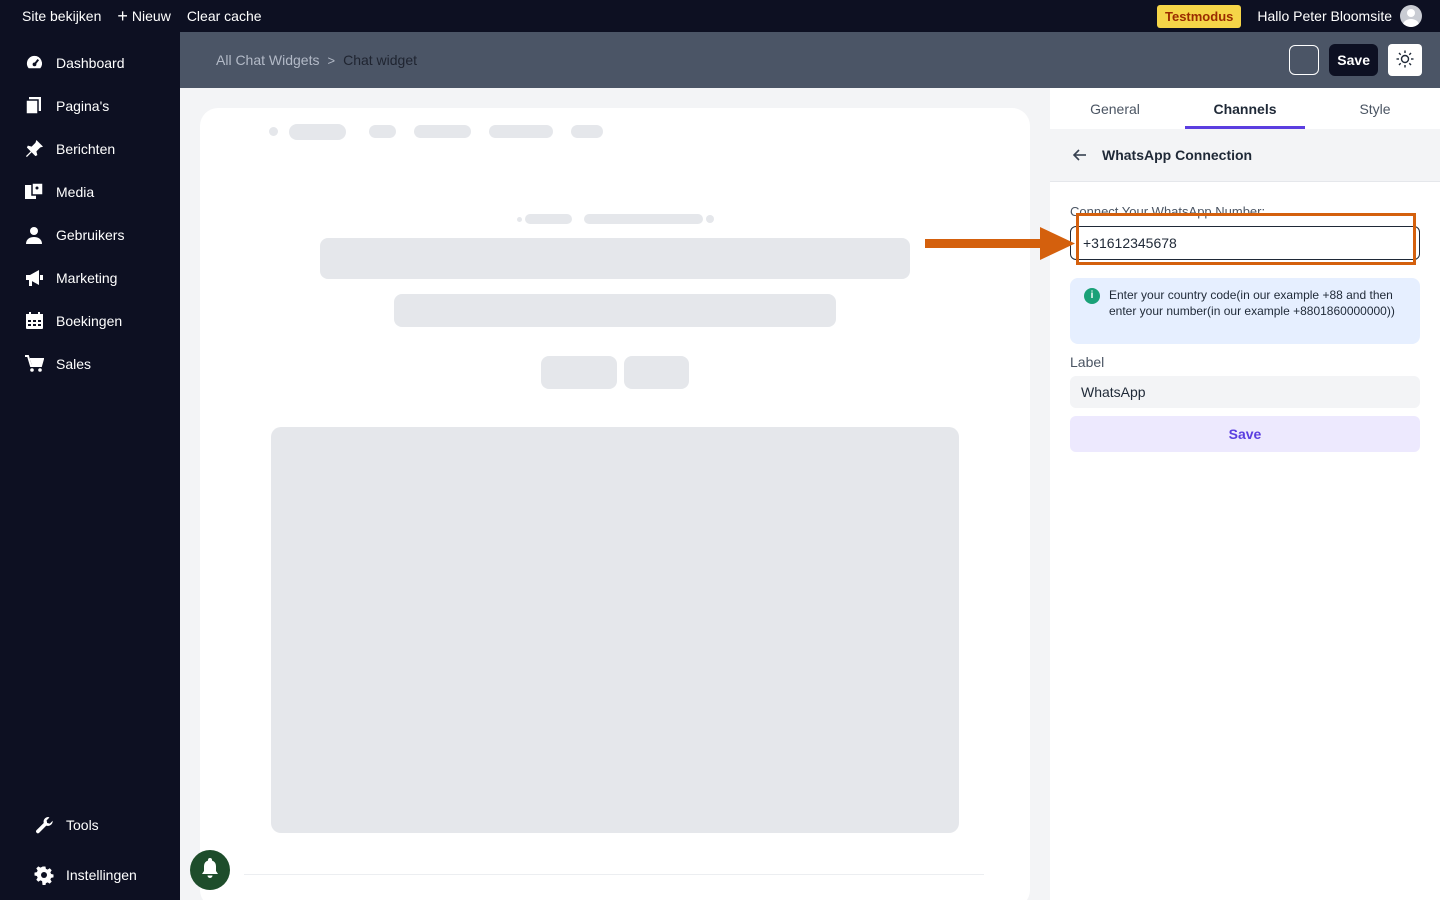  I want to click on dashboard-icon, so click(34, 63).